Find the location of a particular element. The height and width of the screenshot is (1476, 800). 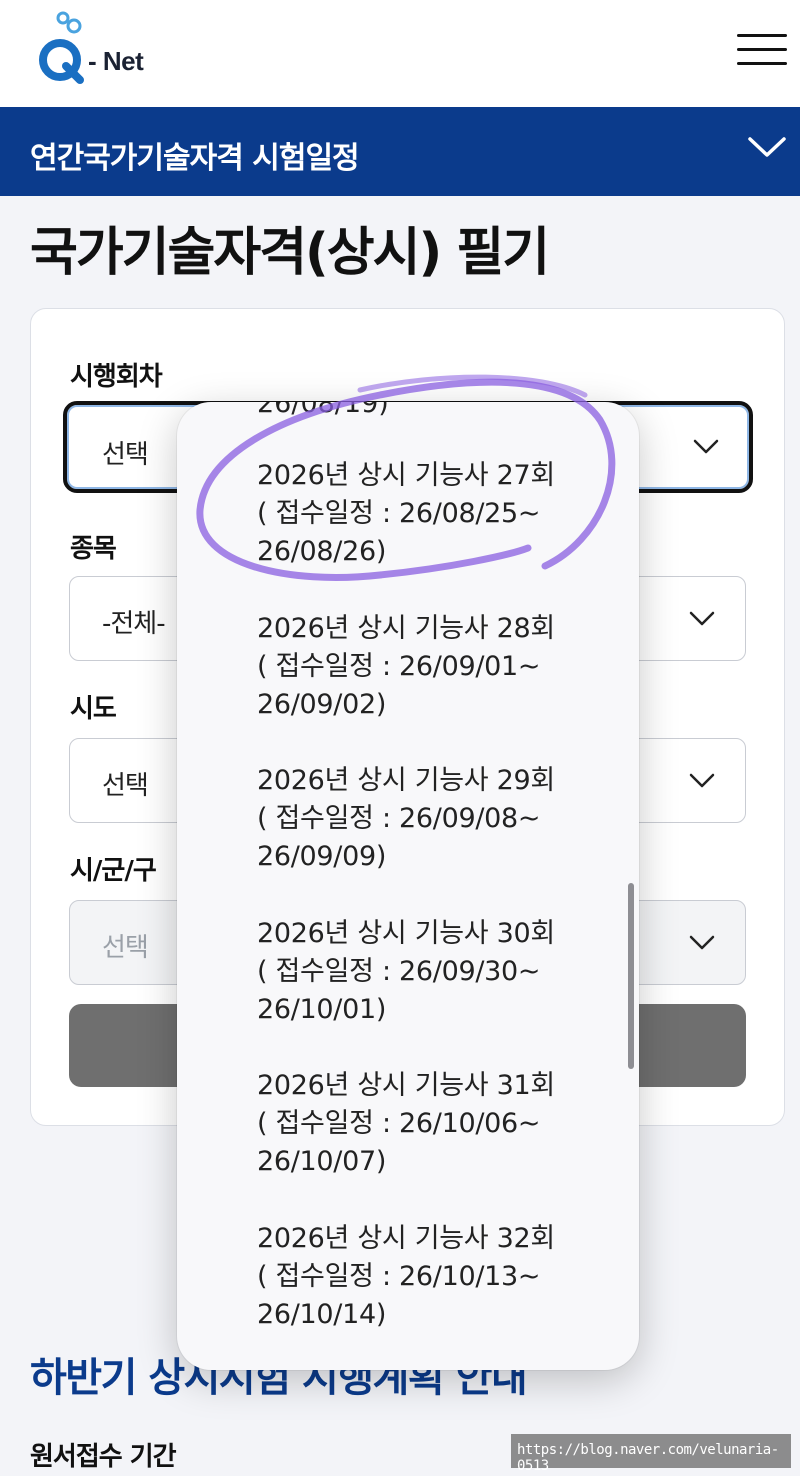

dropdown-scrollbar is located at coordinates (631, 976).